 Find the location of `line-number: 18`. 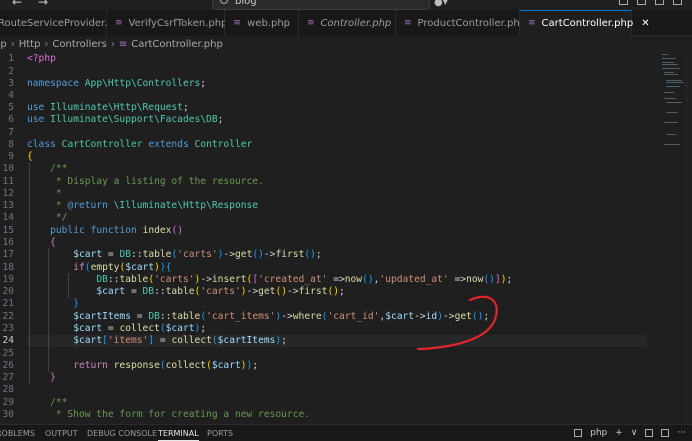

line-number: 18 is located at coordinates (8, 267).